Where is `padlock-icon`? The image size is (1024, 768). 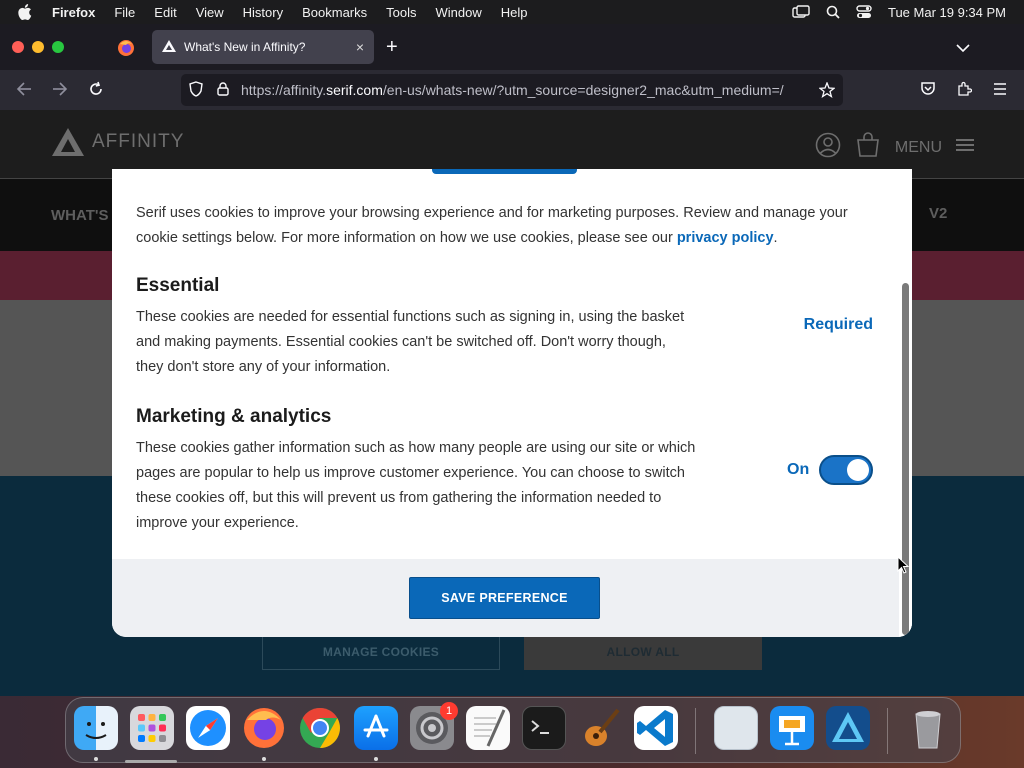
padlock-icon is located at coordinates (223, 90).